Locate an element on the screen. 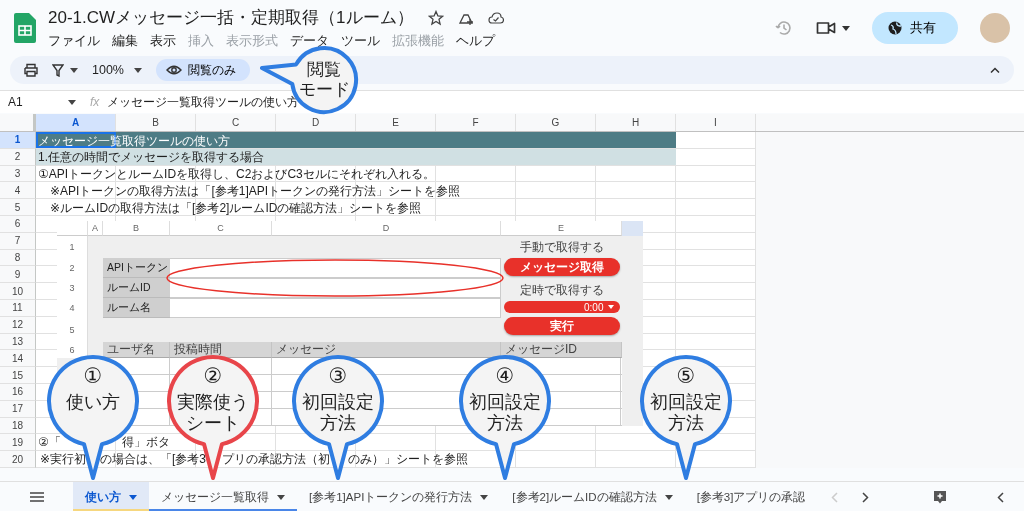 This screenshot has height=511, width=1024. field-label: APIトークン is located at coordinates (136, 268).